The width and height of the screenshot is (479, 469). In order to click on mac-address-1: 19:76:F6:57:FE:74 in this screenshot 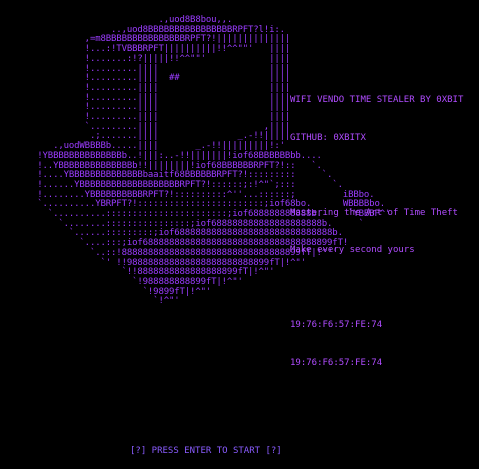, I will do `click(336, 325)`.